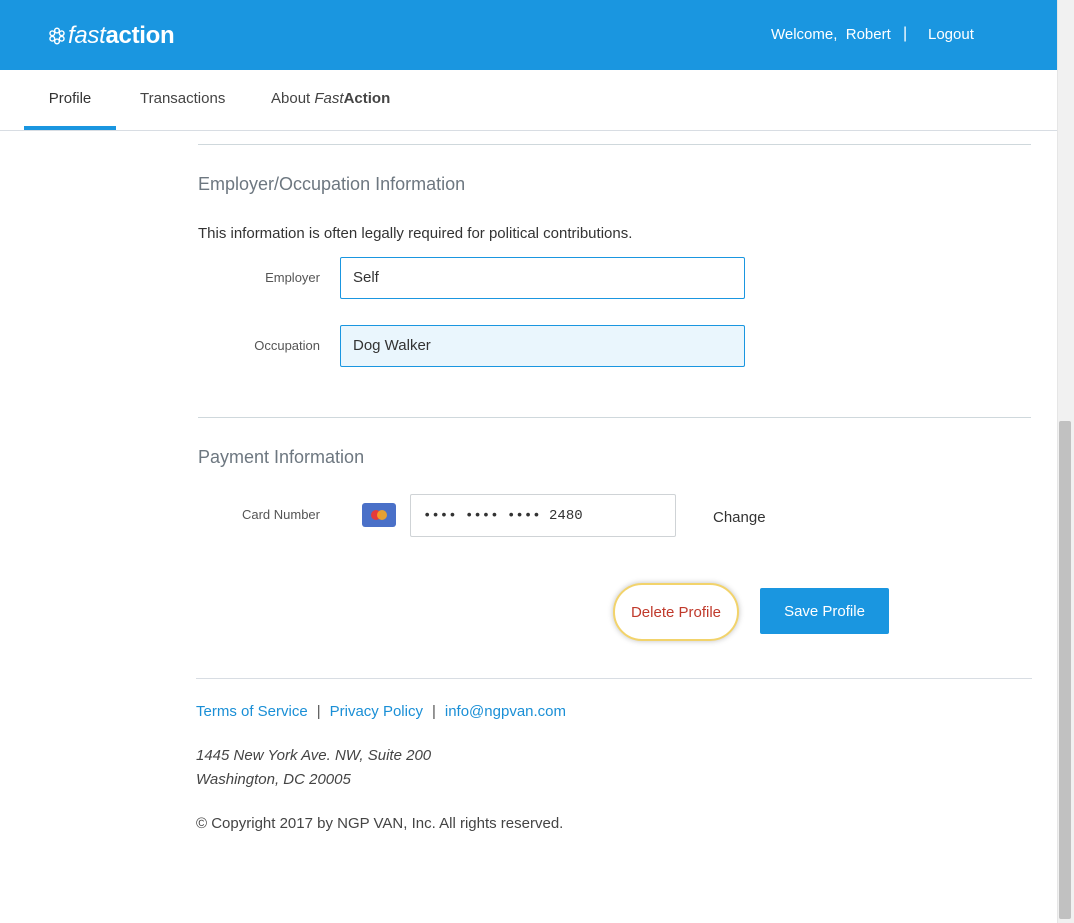 This screenshot has width=1074, height=923. I want to click on card-circle-orange, so click(382, 515).